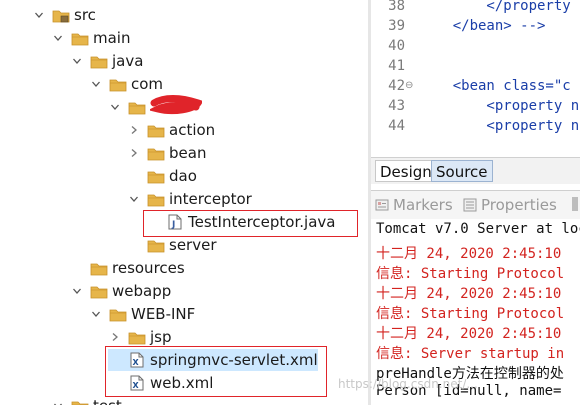 This screenshot has height=405, width=580. What do you see at coordinates (182, 383) in the screenshot?
I see `tree-item-label: web.xml` at bounding box center [182, 383].